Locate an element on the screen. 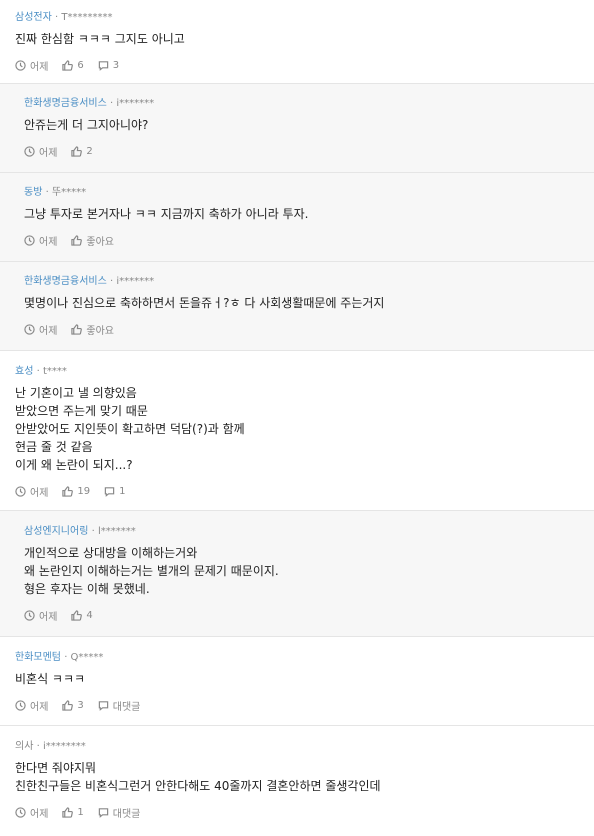 The height and width of the screenshot is (836, 594). author-id: l******* is located at coordinates (116, 531).